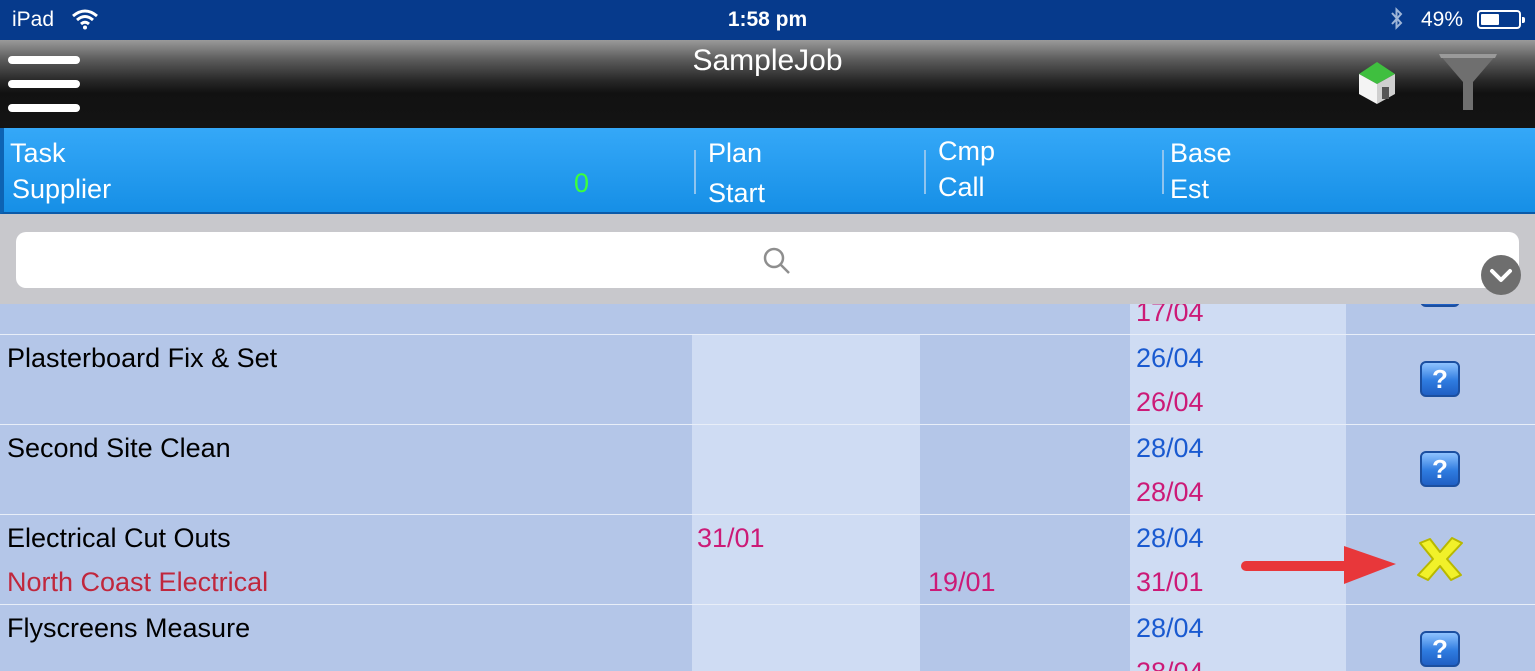 The image size is (1535, 671). Describe the element at coordinates (1170, 358) in the screenshot. I see `base-date: 26/04` at that location.